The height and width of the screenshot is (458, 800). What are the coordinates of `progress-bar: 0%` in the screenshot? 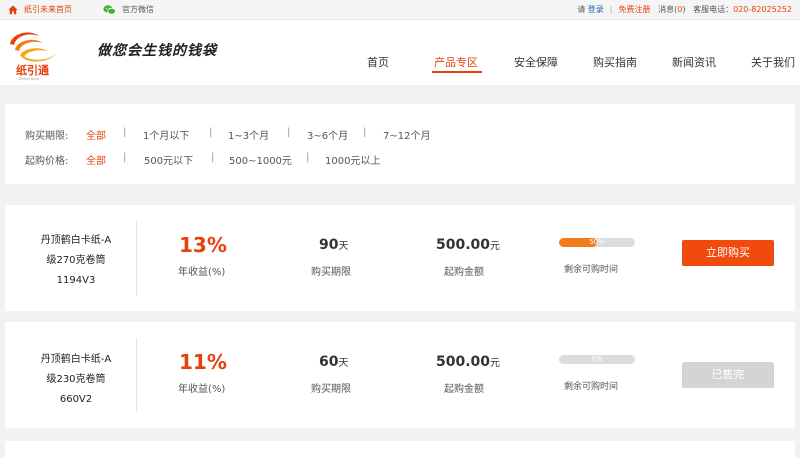 It's located at (597, 359).